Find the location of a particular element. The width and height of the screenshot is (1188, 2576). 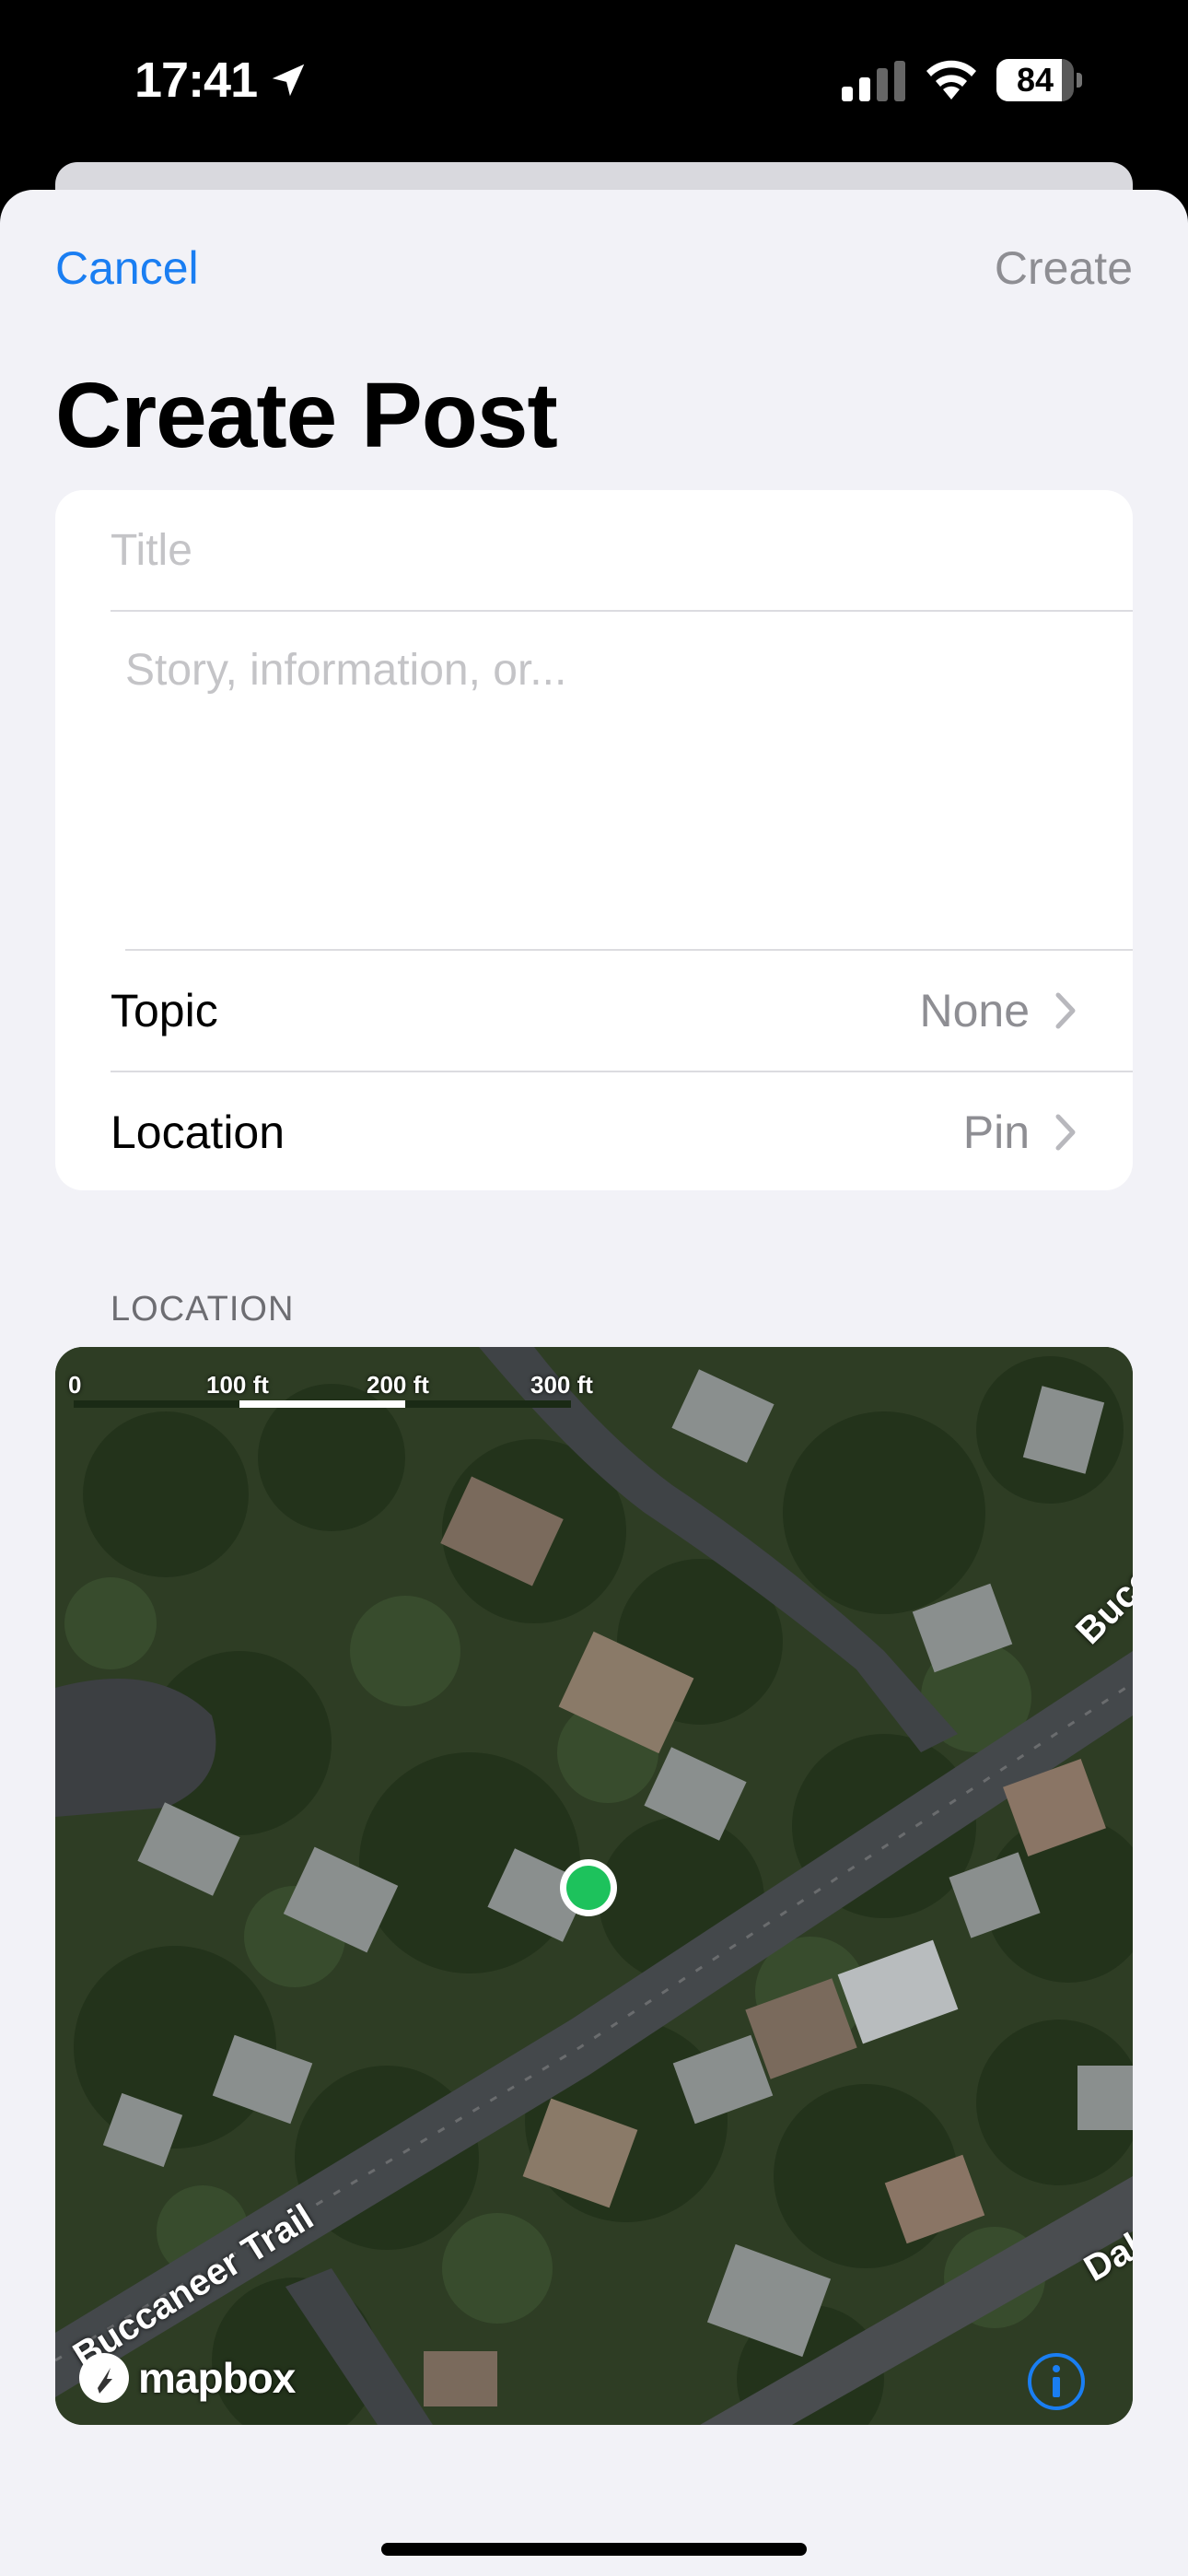

create-button: Create is located at coordinates (1064, 268).